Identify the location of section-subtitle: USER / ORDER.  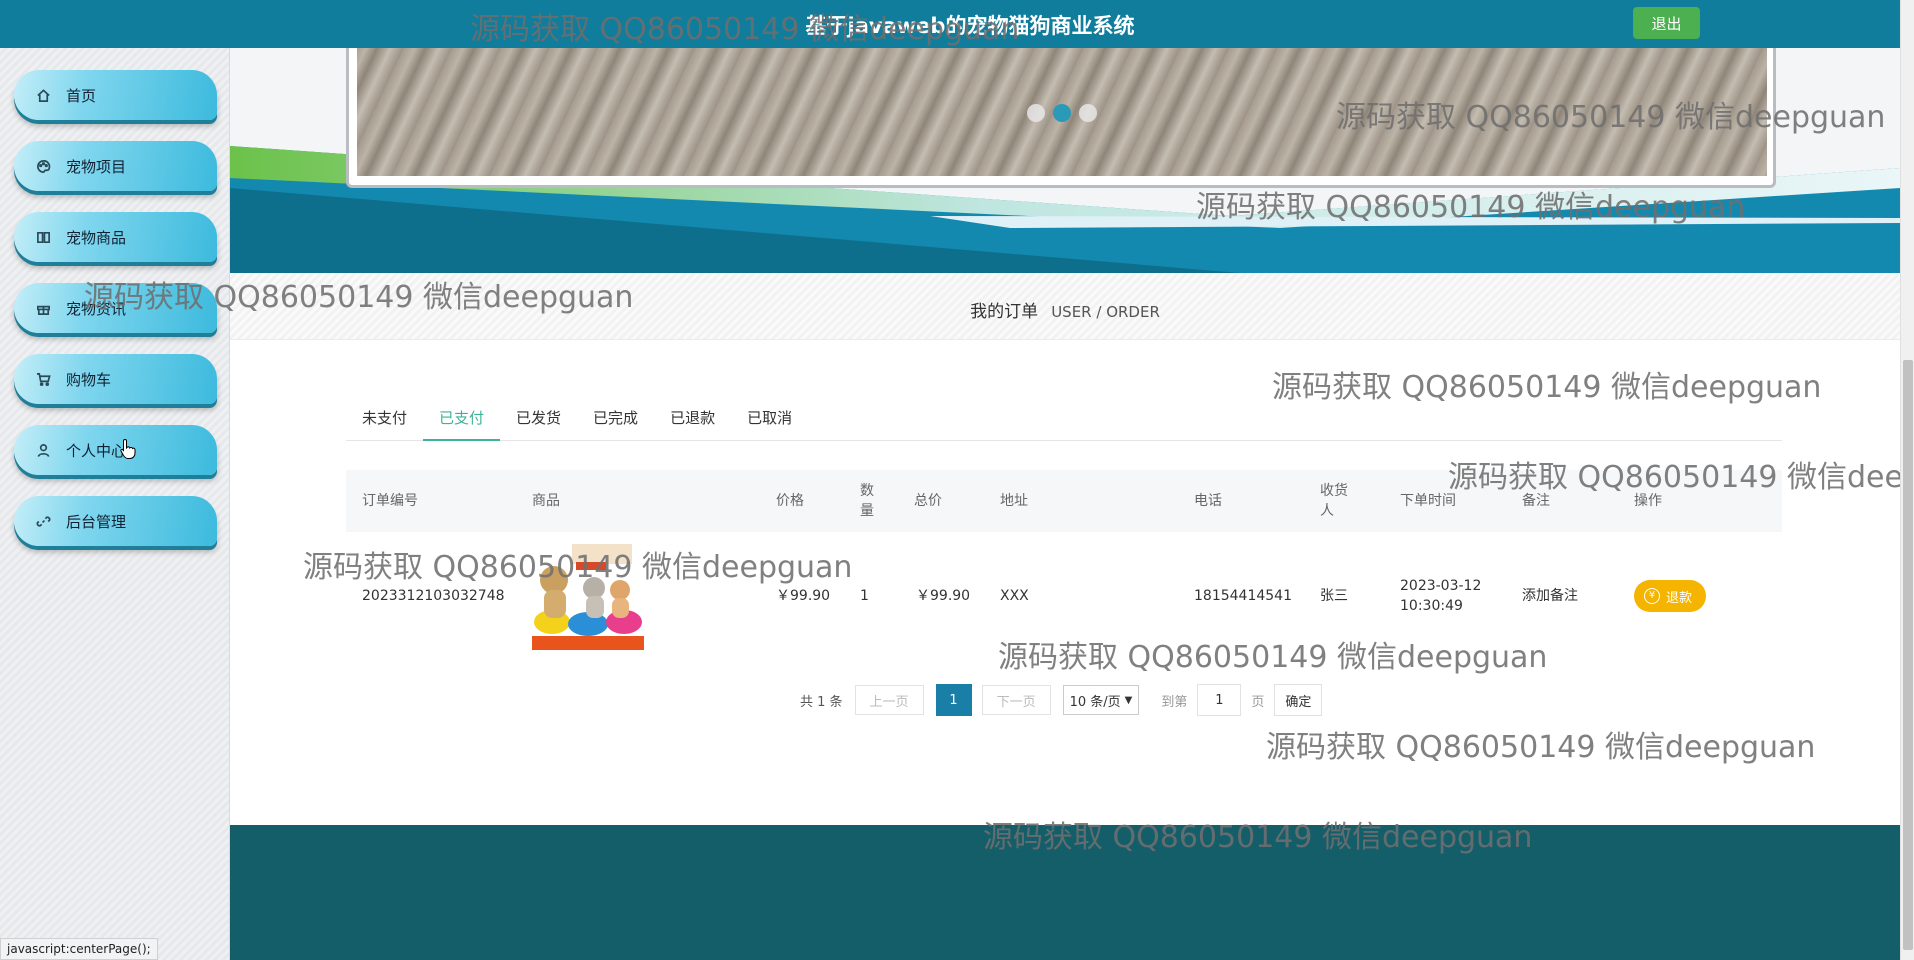
(1105, 312).